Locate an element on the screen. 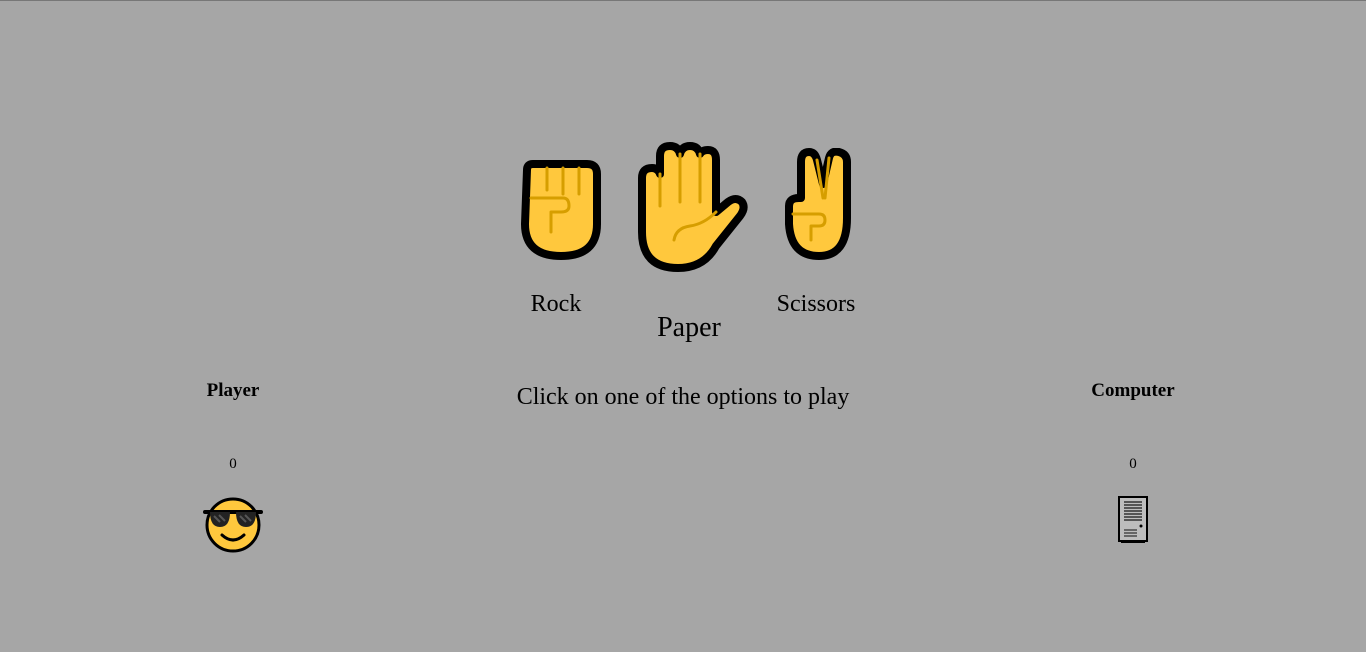 The height and width of the screenshot is (652, 1366). paper-label: Paper is located at coordinates (689, 328).